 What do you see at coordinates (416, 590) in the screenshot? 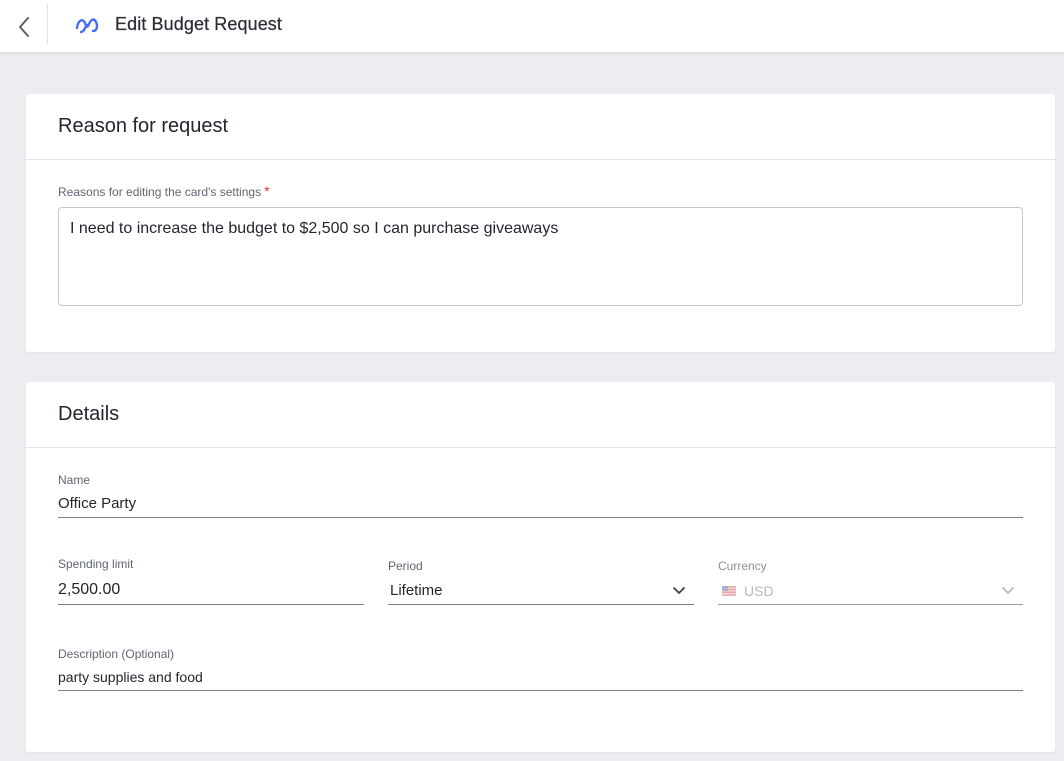
I see `period-value: Lifetime` at bounding box center [416, 590].